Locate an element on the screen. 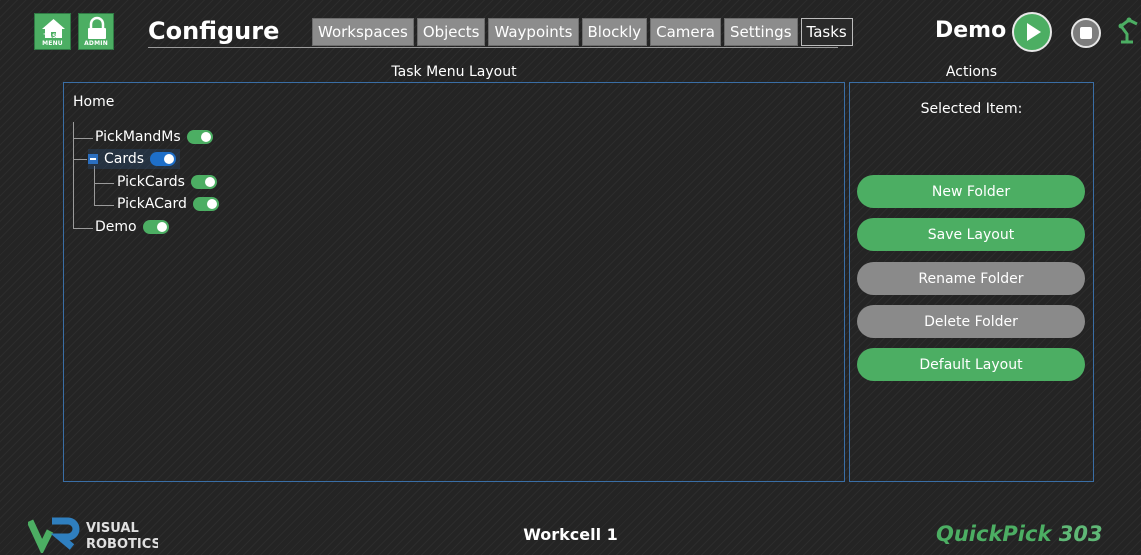 The width and height of the screenshot is (1141, 555). product-name: QuickPick 303 is located at coordinates (1019, 534).